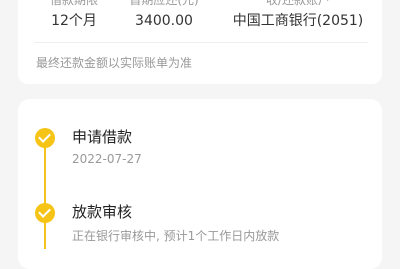 The height and width of the screenshot is (269, 400). What do you see at coordinates (114, 63) in the screenshot?
I see `repayment-note: 最终还款金额以实际账单为准` at bounding box center [114, 63].